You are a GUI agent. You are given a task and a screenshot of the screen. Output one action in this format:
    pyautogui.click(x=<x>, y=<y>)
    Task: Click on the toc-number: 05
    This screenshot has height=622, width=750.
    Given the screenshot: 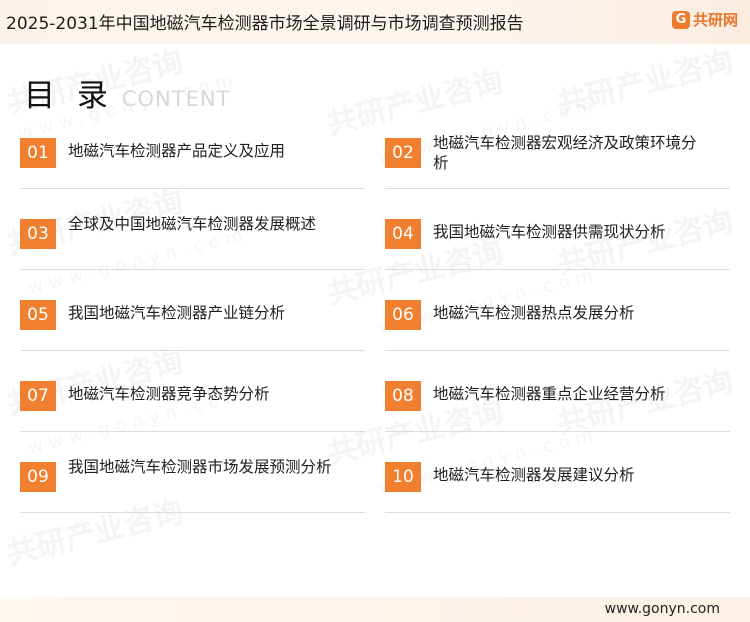 What is the action you would take?
    pyautogui.click(x=38, y=315)
    